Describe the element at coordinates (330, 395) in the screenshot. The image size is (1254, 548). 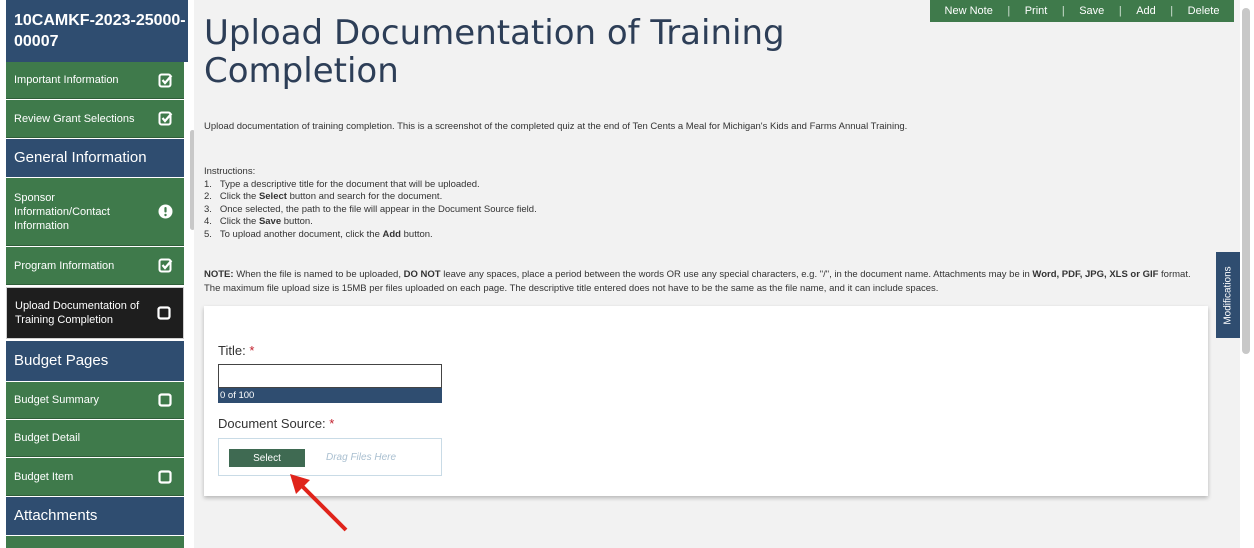
I see `title-character-counter: 0 of 100` at that location.